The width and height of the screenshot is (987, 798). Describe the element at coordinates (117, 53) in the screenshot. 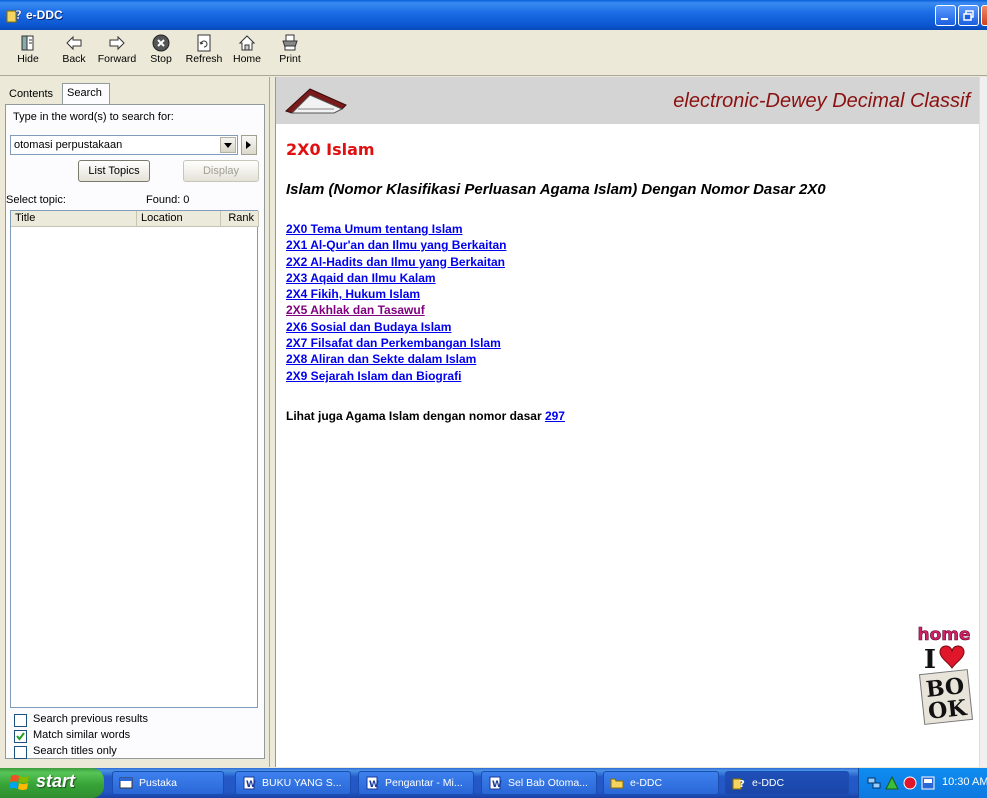

I see `forward-button: Forward` at that location.